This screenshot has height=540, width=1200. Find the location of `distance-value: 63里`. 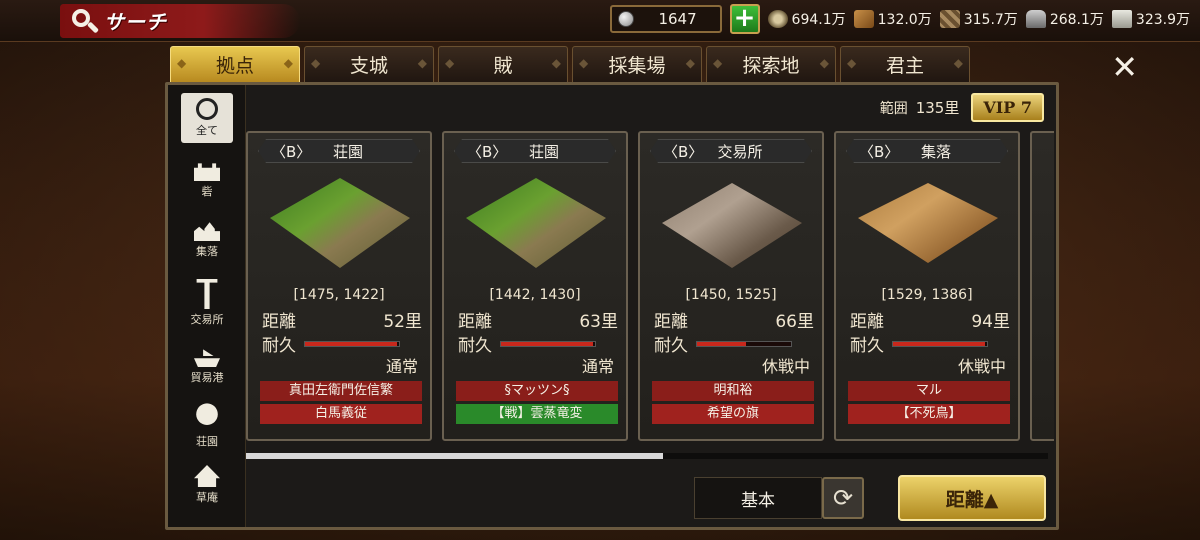

distance-value: 63里 is located at coordinates (598, 322).